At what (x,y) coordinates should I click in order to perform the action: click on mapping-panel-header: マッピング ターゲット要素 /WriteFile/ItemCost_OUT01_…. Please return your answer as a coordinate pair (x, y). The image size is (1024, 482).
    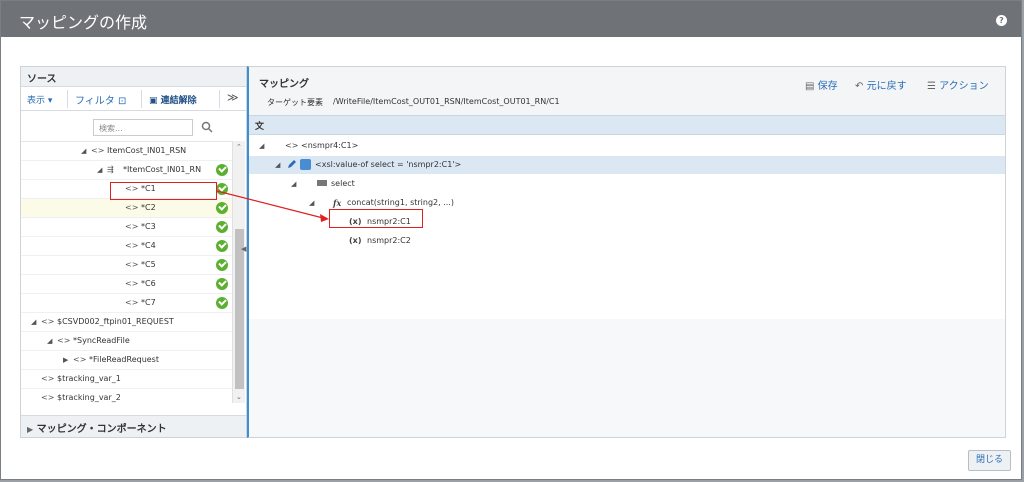
    Looking at the image, I should click on (627, 91).